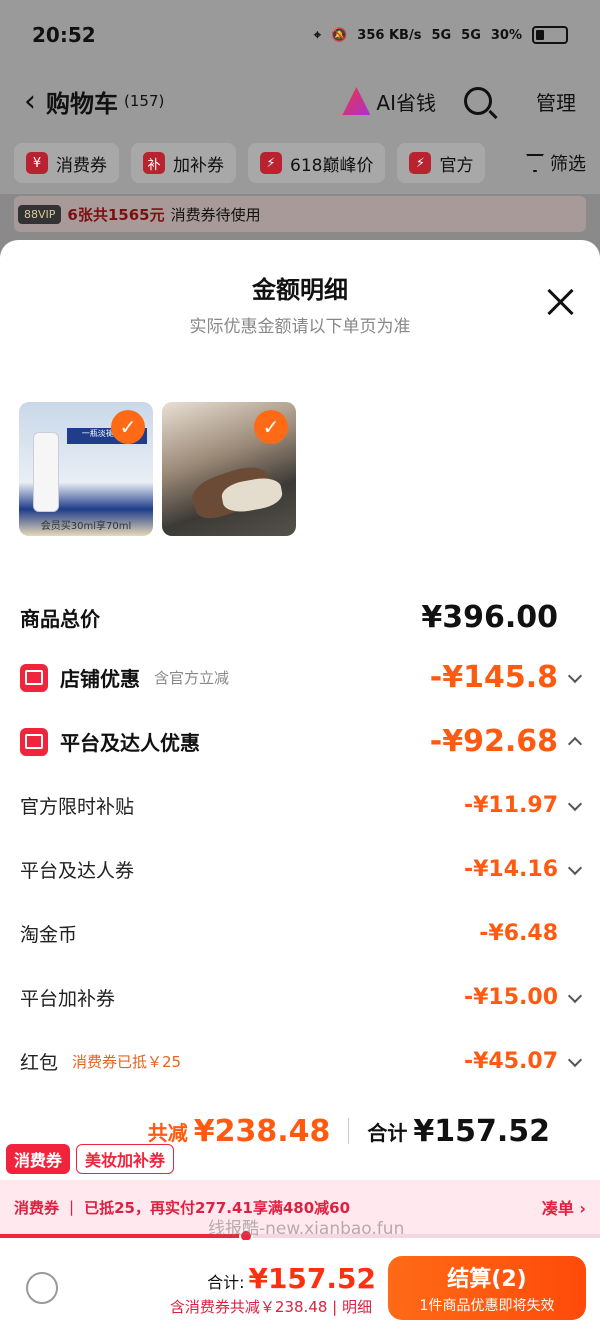 This screenshot has height=1333, width=600. I want to click on row-value: -¥145.8, so click(493, 677).